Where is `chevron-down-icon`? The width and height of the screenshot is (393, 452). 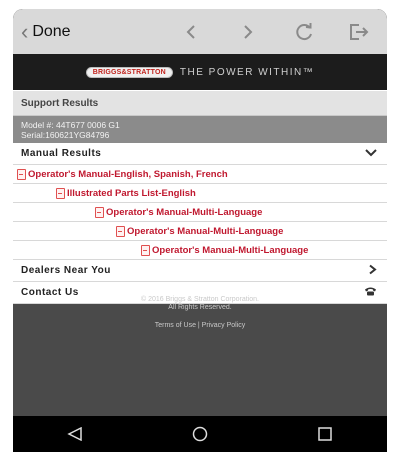
chevron-down-icon is located at coordinates (371, 154).